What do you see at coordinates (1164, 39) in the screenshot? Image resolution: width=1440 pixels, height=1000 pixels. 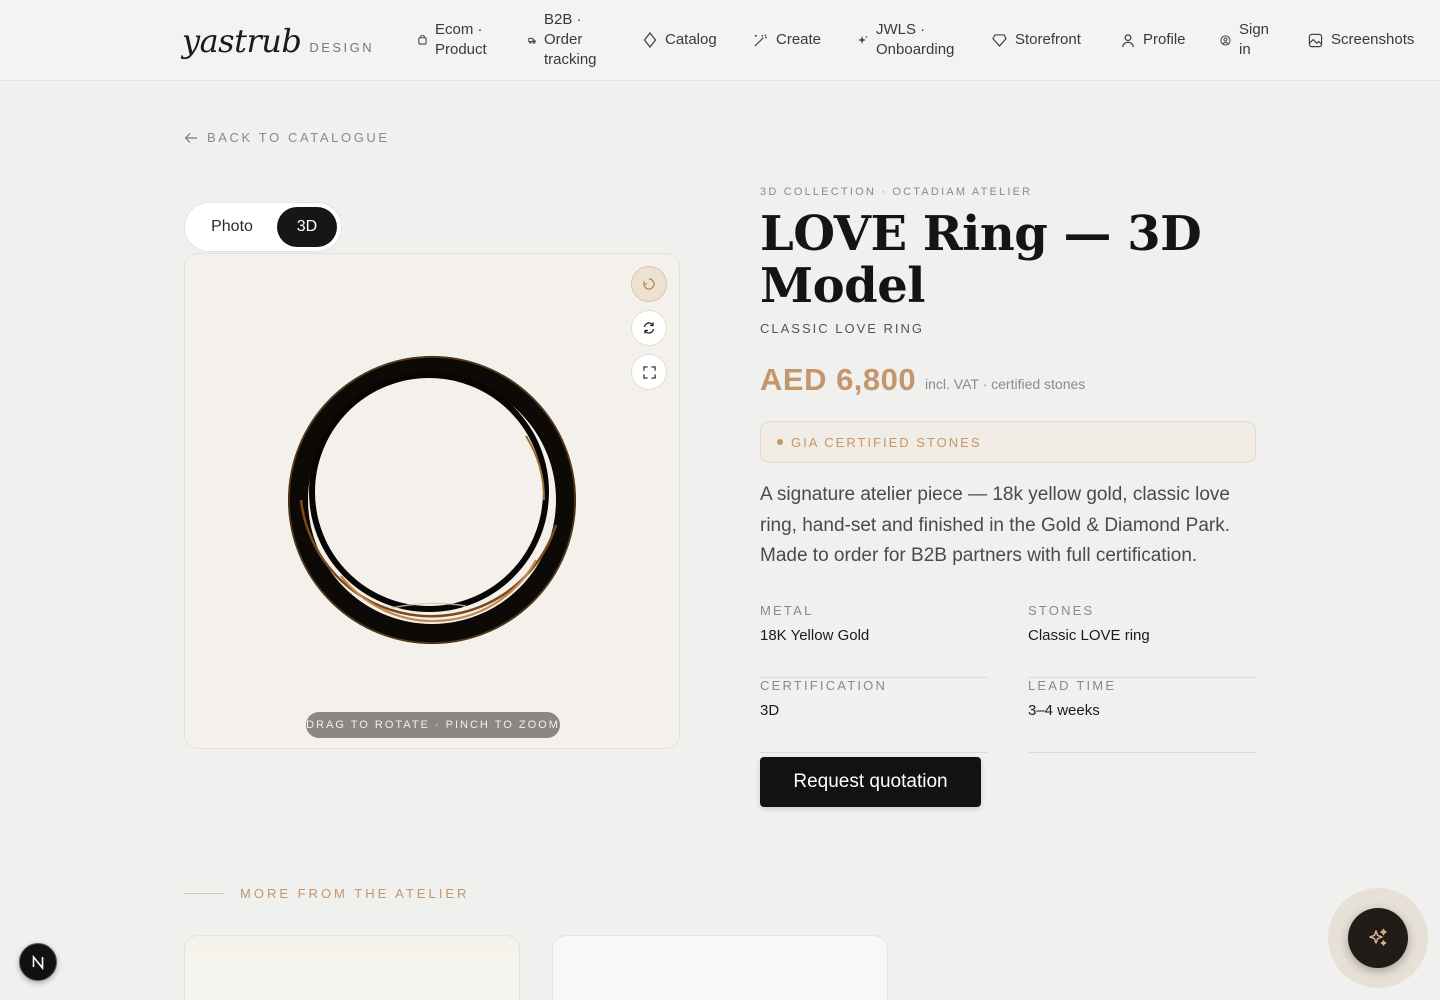 I see `nav-label: Profile` at bounding box center [1164, 39].